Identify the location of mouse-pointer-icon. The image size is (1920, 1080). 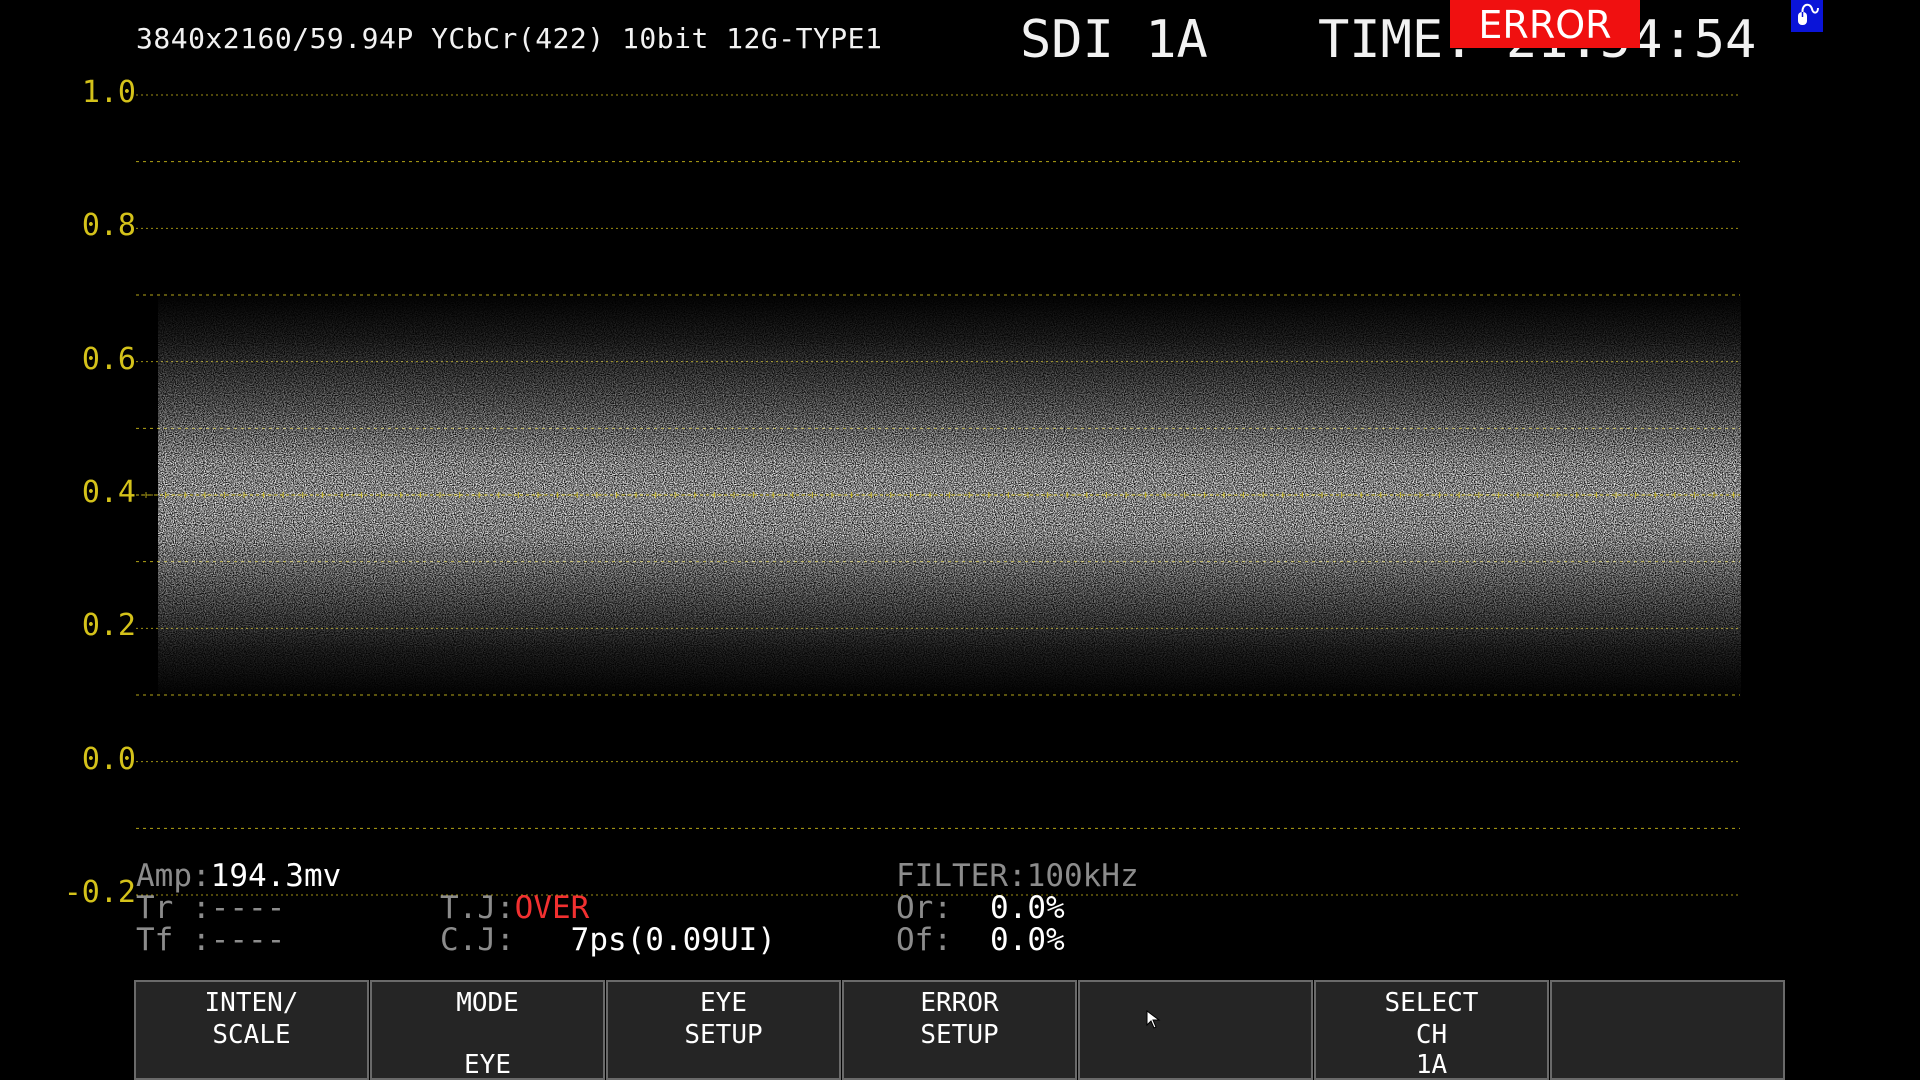
(1153, 1019).